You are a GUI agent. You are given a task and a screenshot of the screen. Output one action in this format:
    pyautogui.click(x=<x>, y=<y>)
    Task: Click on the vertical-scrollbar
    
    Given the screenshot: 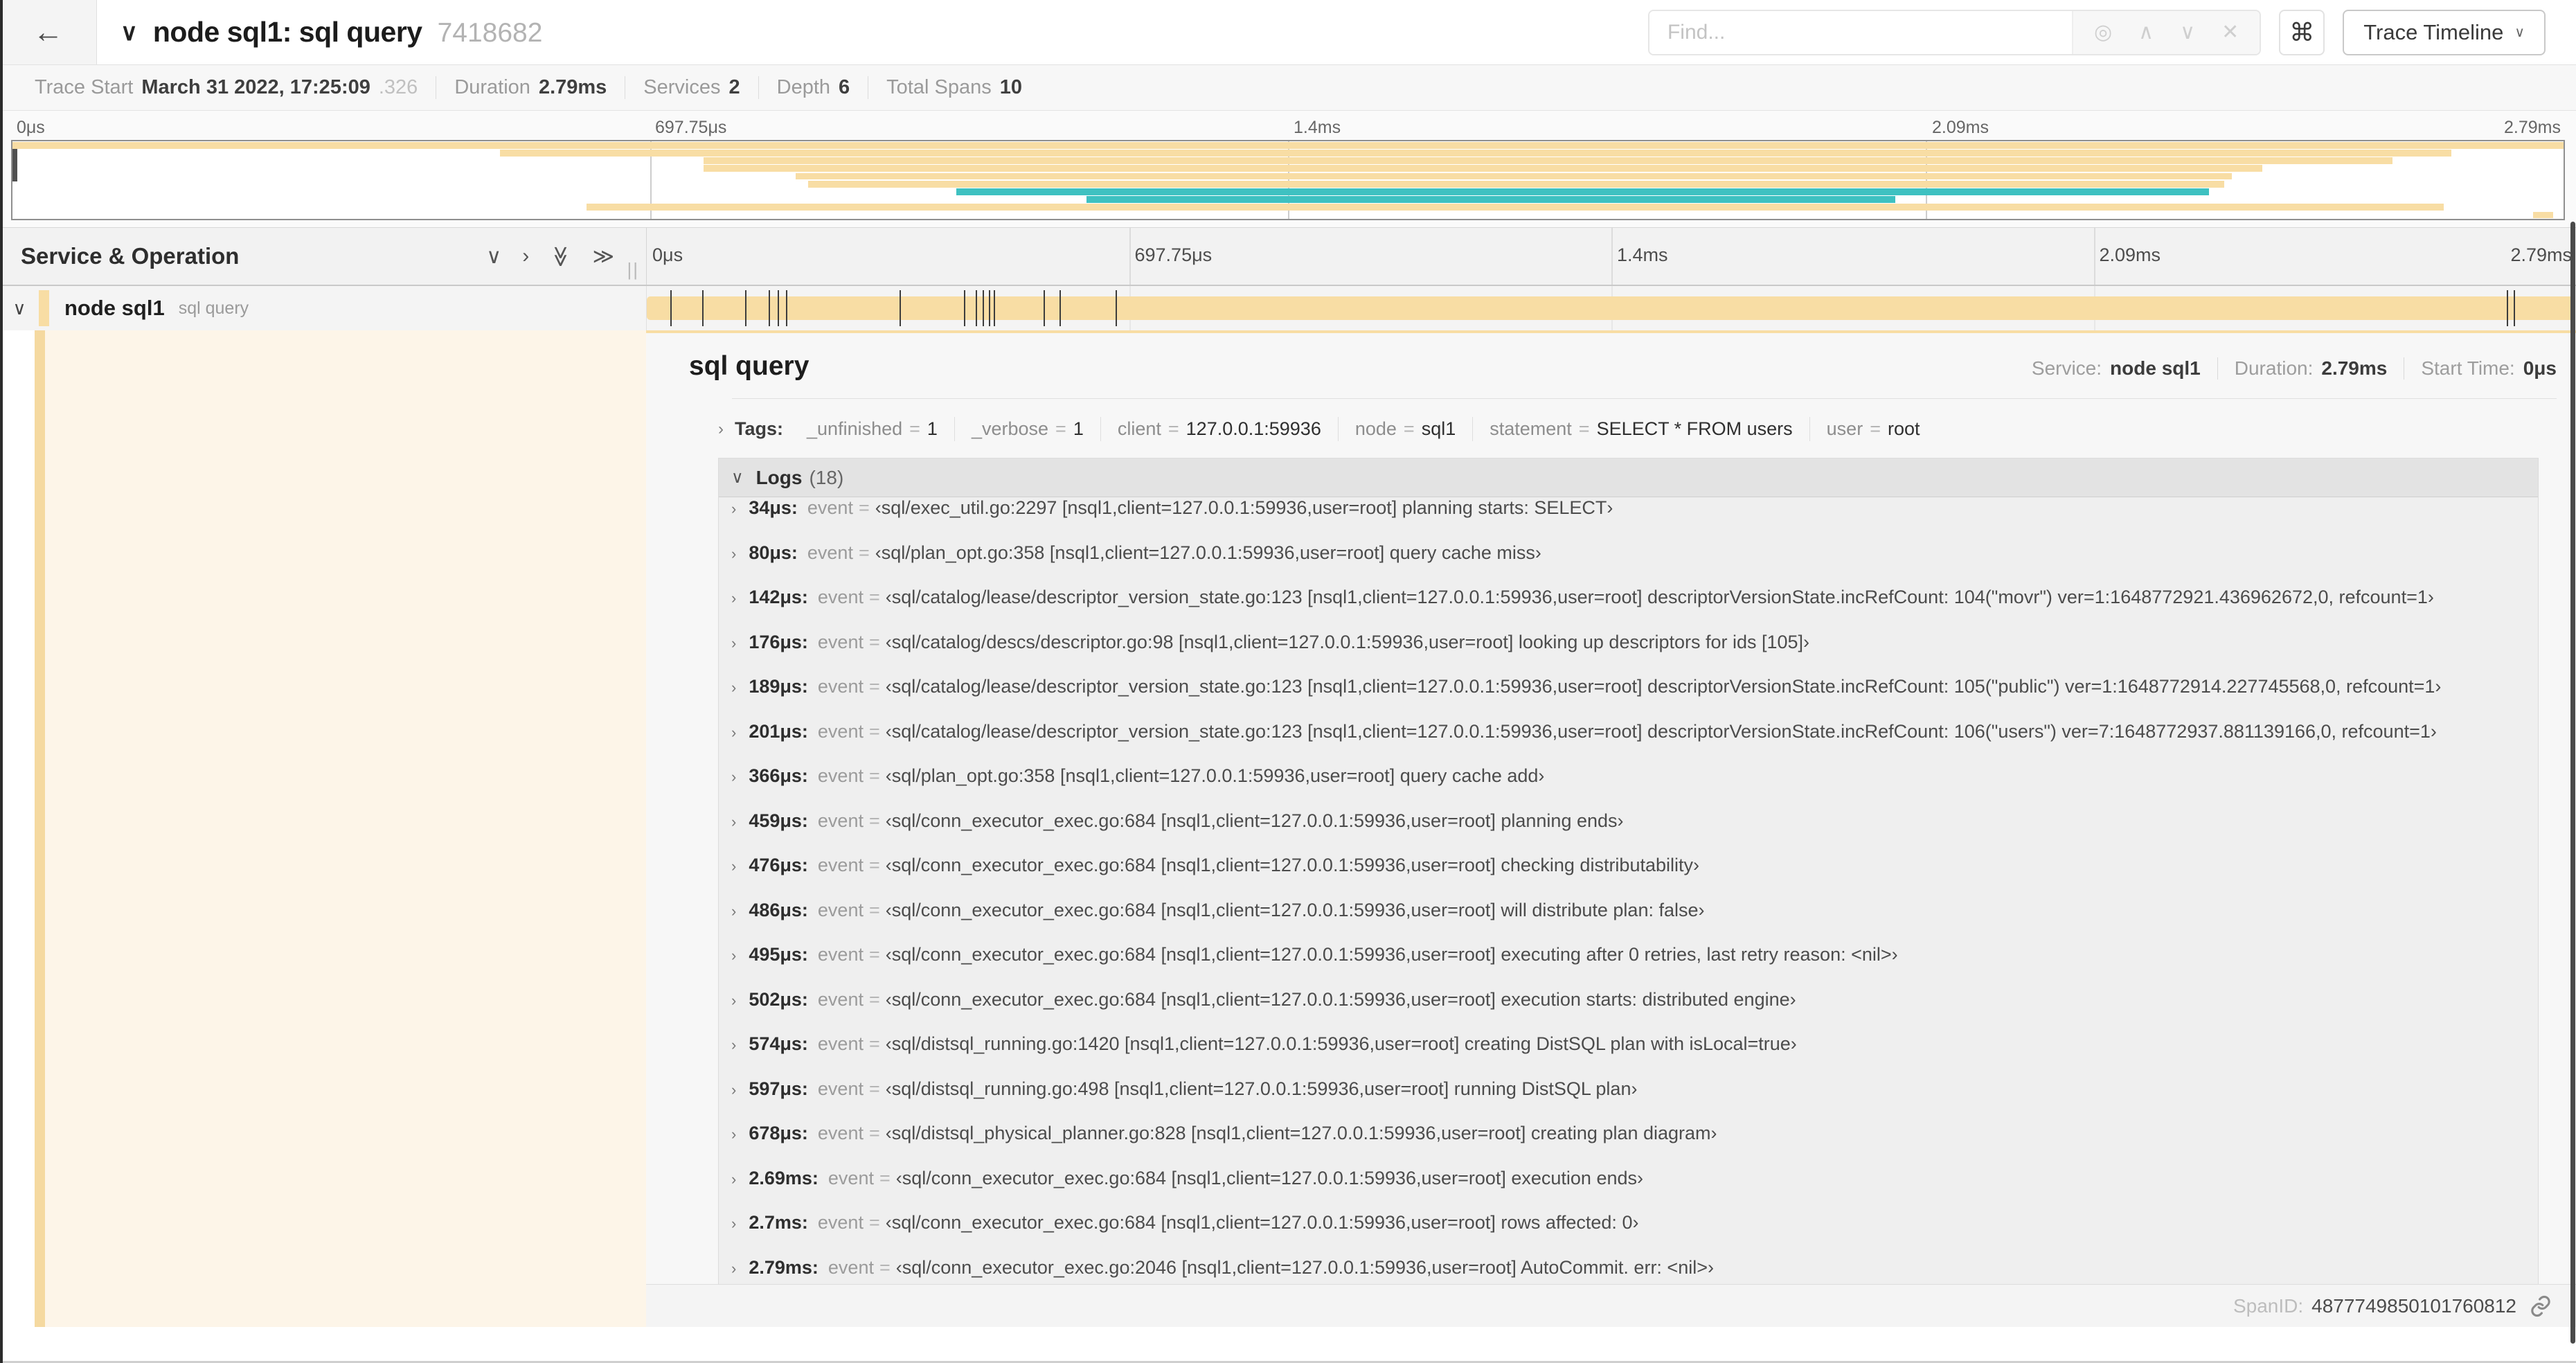 What is the action you would take?
    pyautogui.click(x=2572, y=783)
    